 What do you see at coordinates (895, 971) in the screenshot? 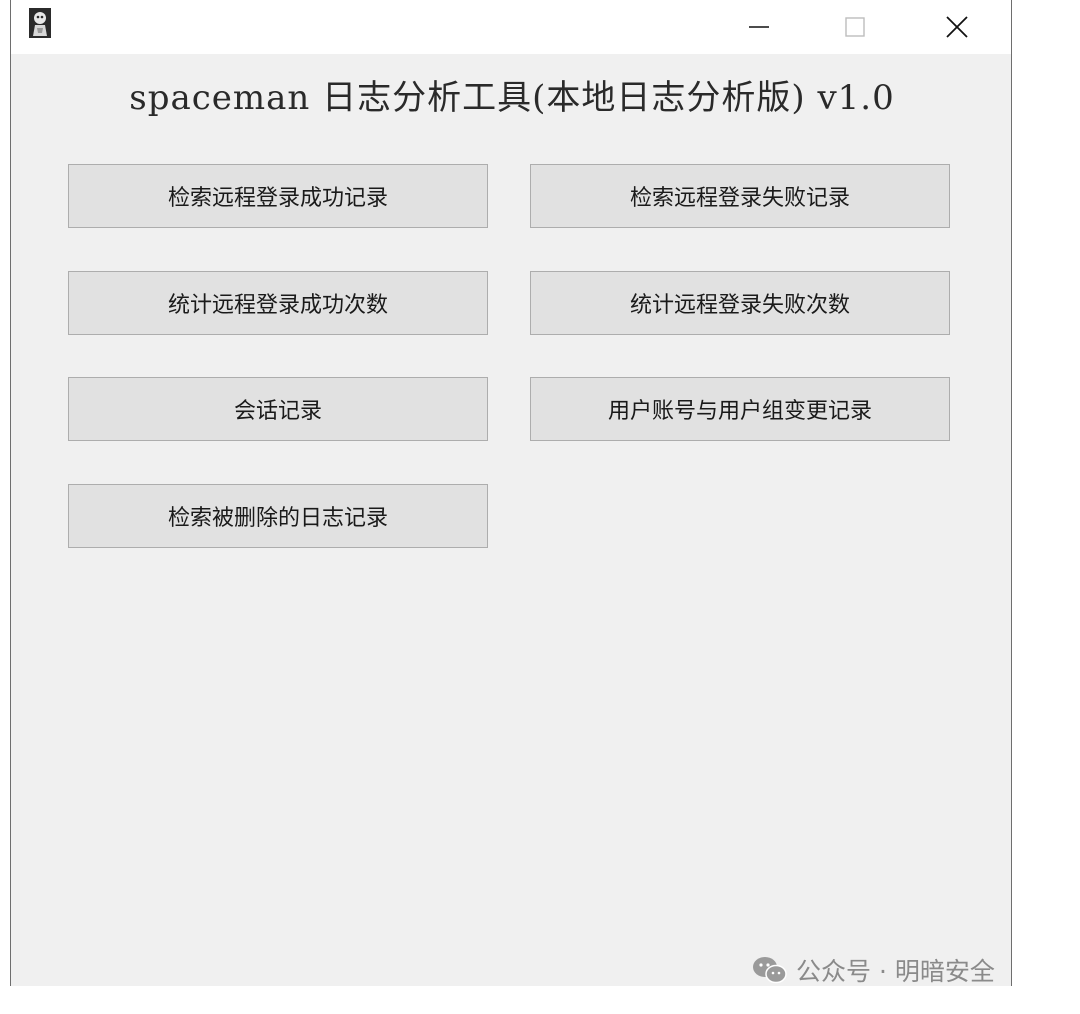
I see `watermark-text: 公众号 · 明暗安全` at bounding box center [895, 971].